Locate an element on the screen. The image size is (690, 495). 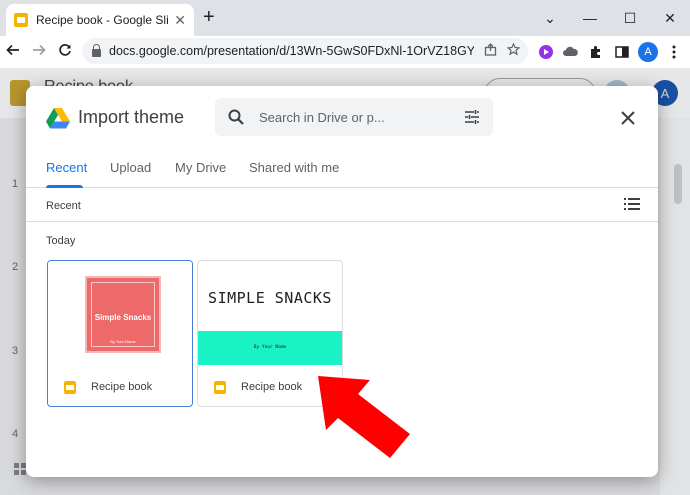
back-arrow-icon is located at coordinates (13, 52).